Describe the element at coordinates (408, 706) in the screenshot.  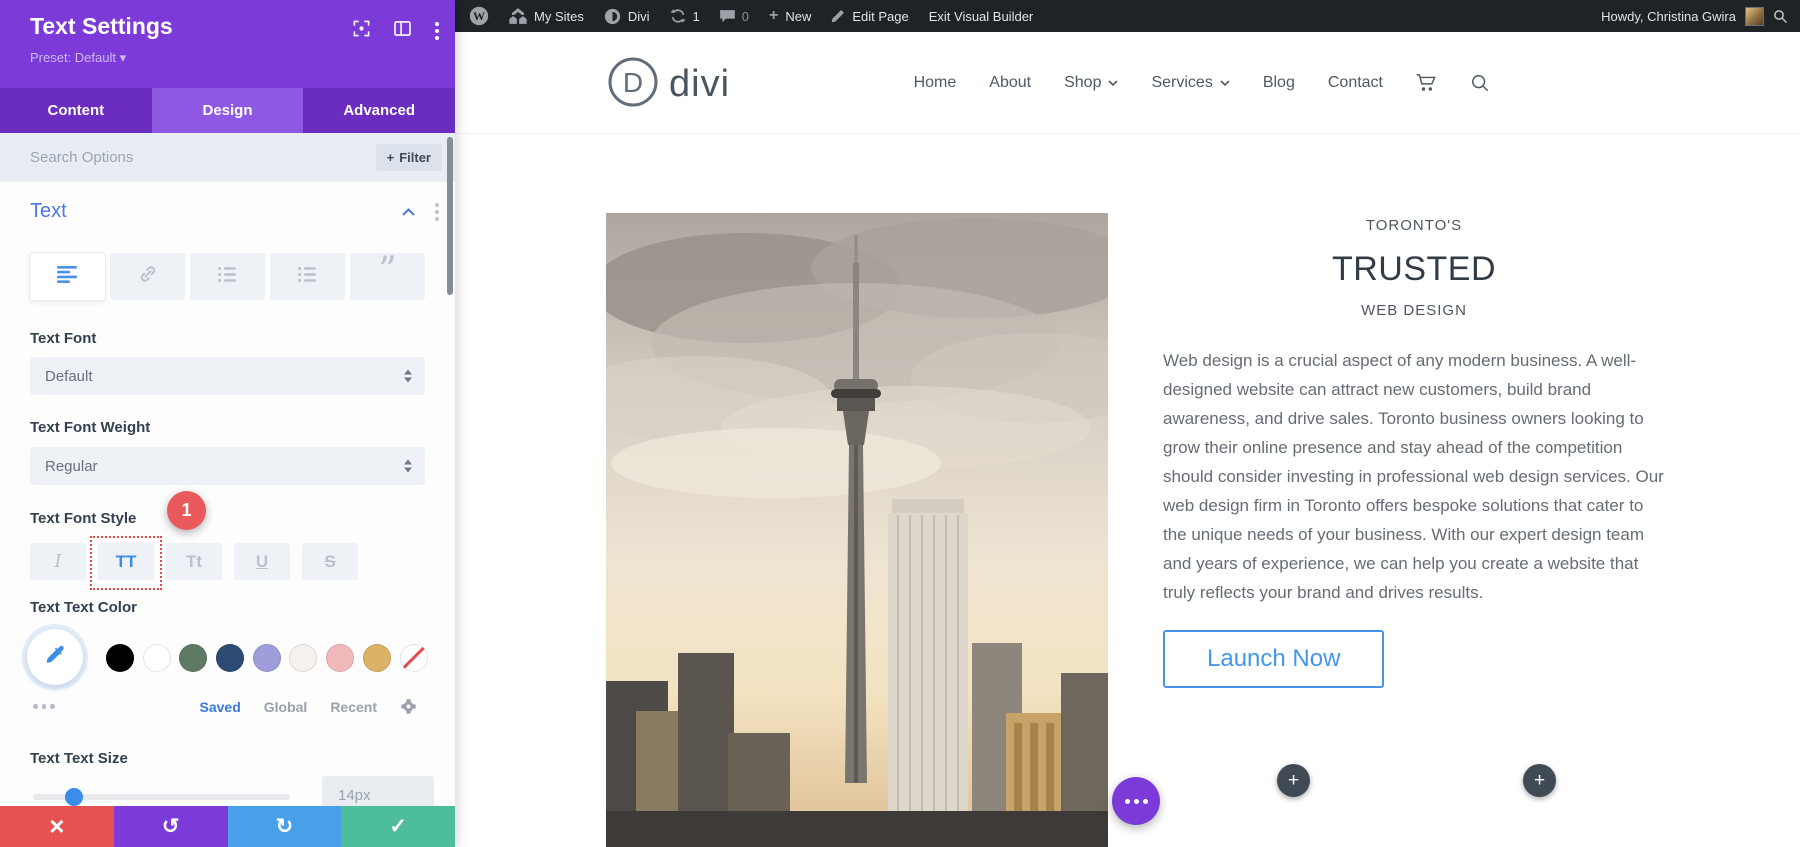
I see `gear-icon` at that location.